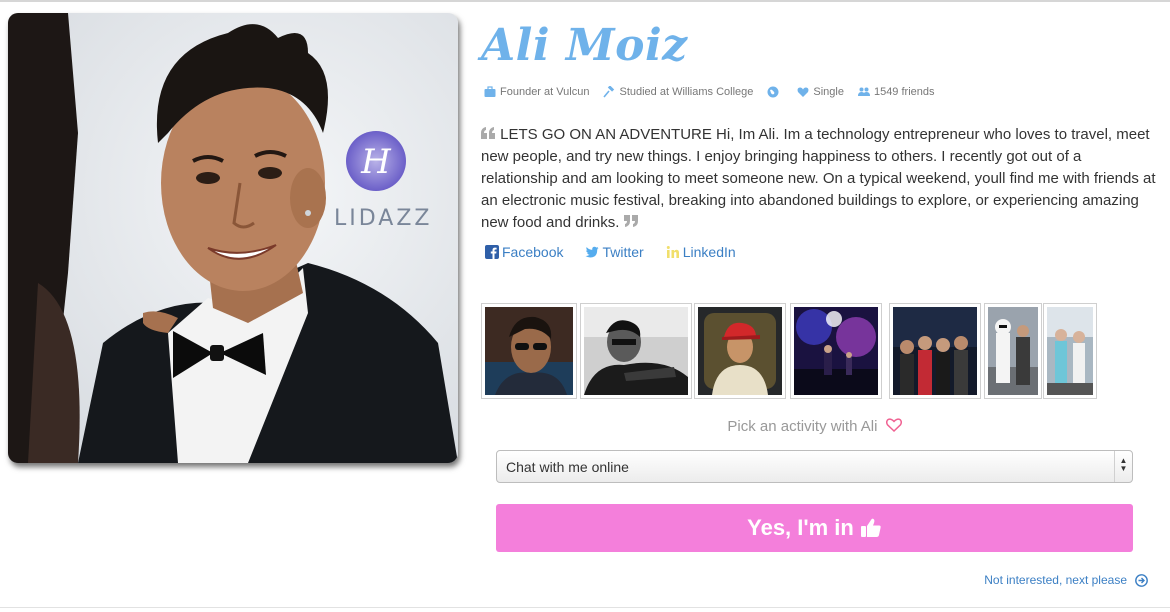 This screenshot has height=612, width=1170. Describe the element at coordinates (673, 252) in the screenshot. I see `linkedin-icon` at that location.